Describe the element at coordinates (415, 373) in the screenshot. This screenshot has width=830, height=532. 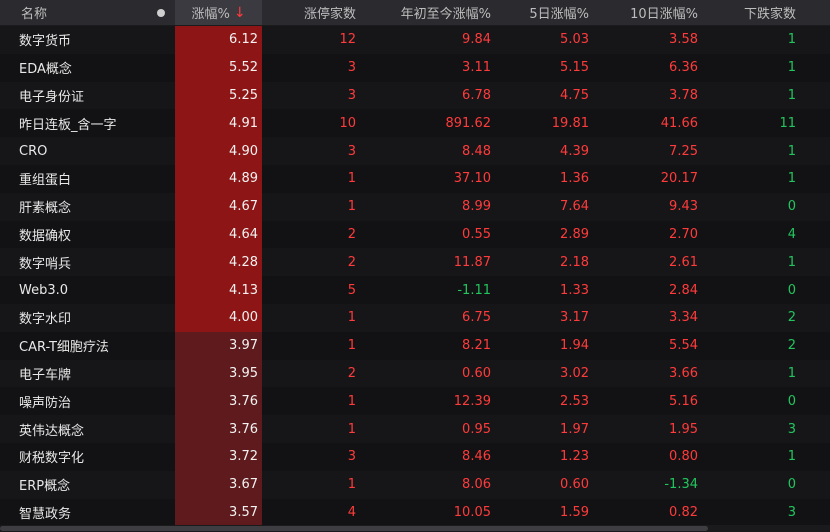
I see `table-row: 电子车牌 3.95 2 0.60 3.02 3.66 1` at that location.